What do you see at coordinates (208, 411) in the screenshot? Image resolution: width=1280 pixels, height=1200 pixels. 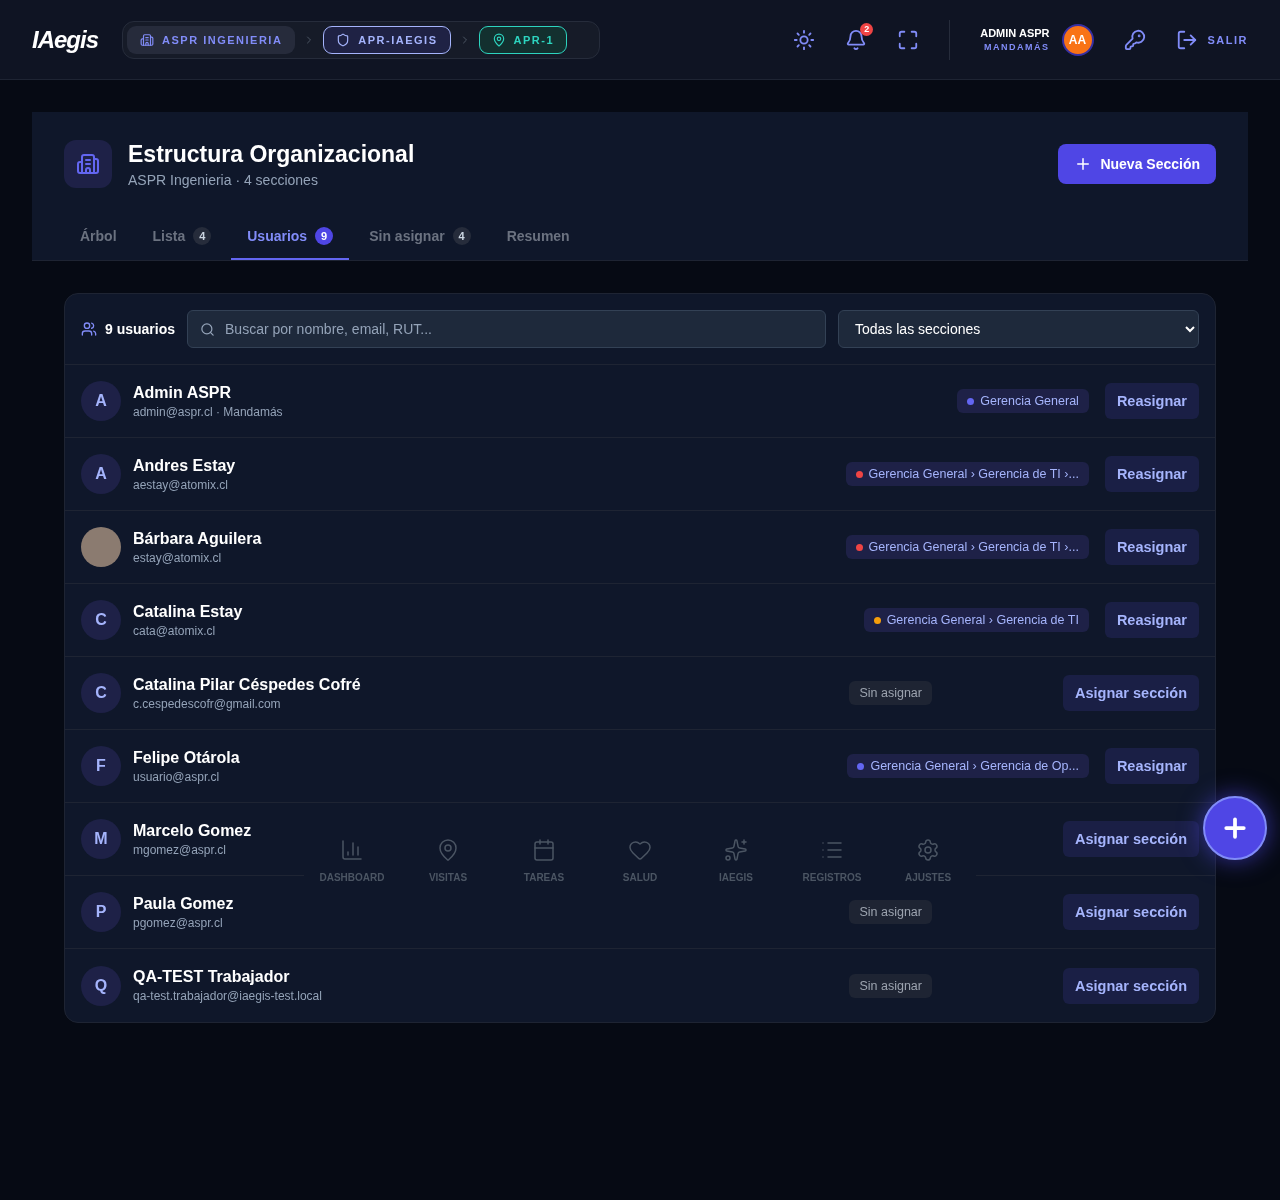 I see `user-email: admin@aspr.cl · Mandamás` at bounding box center [208, 411].